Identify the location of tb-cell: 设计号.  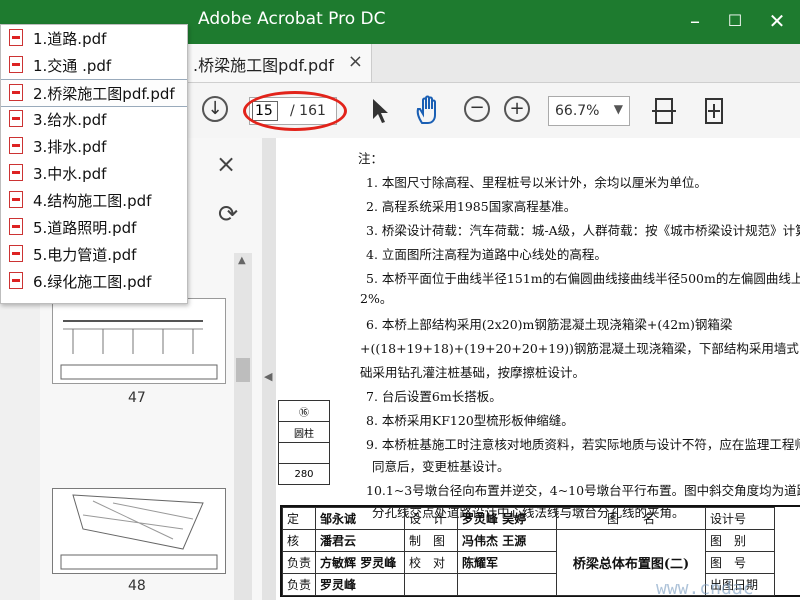
(740, 518).